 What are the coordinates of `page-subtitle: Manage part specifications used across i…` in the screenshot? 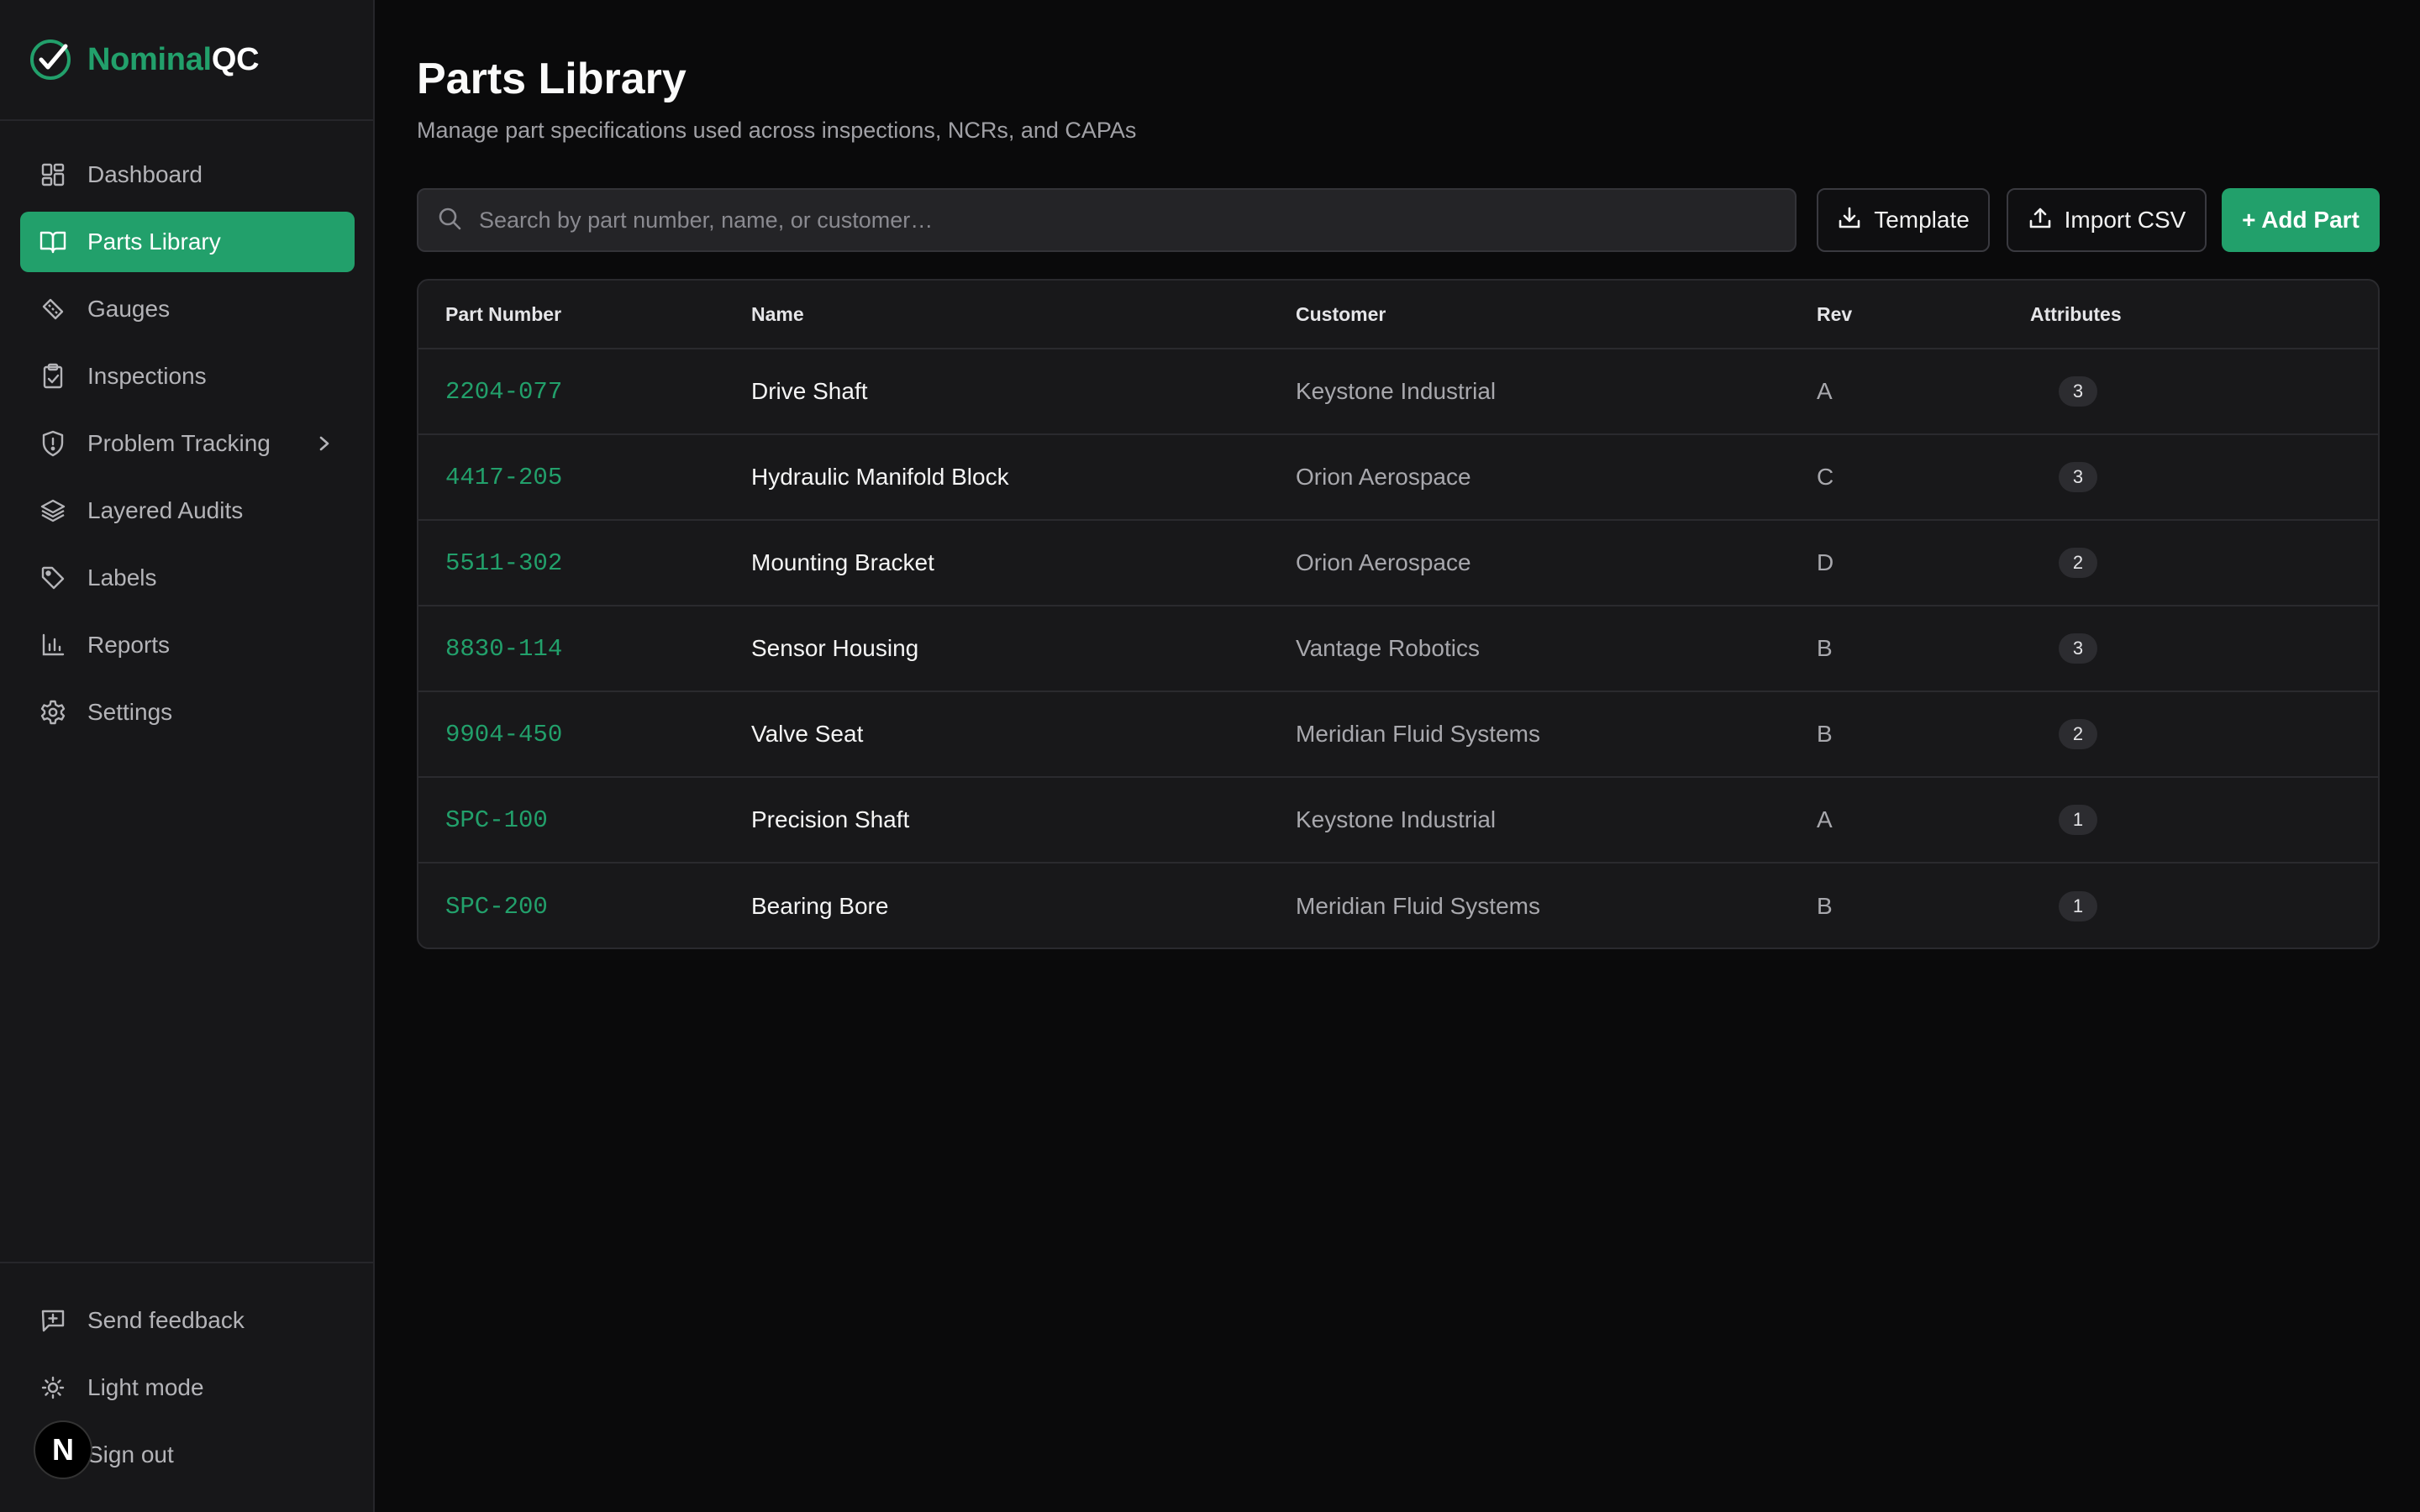 It's located at (777, 130).